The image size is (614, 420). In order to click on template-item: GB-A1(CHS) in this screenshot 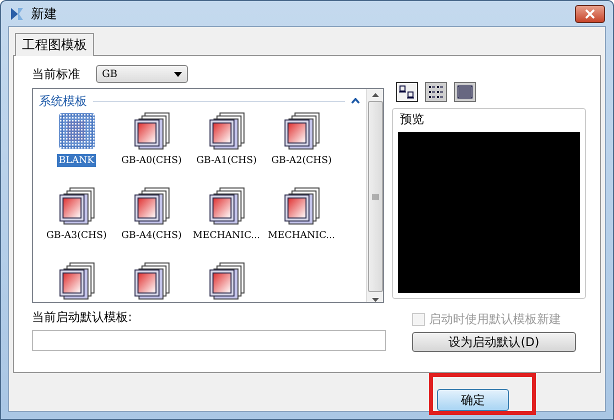, I will do `click(226, 148)`.